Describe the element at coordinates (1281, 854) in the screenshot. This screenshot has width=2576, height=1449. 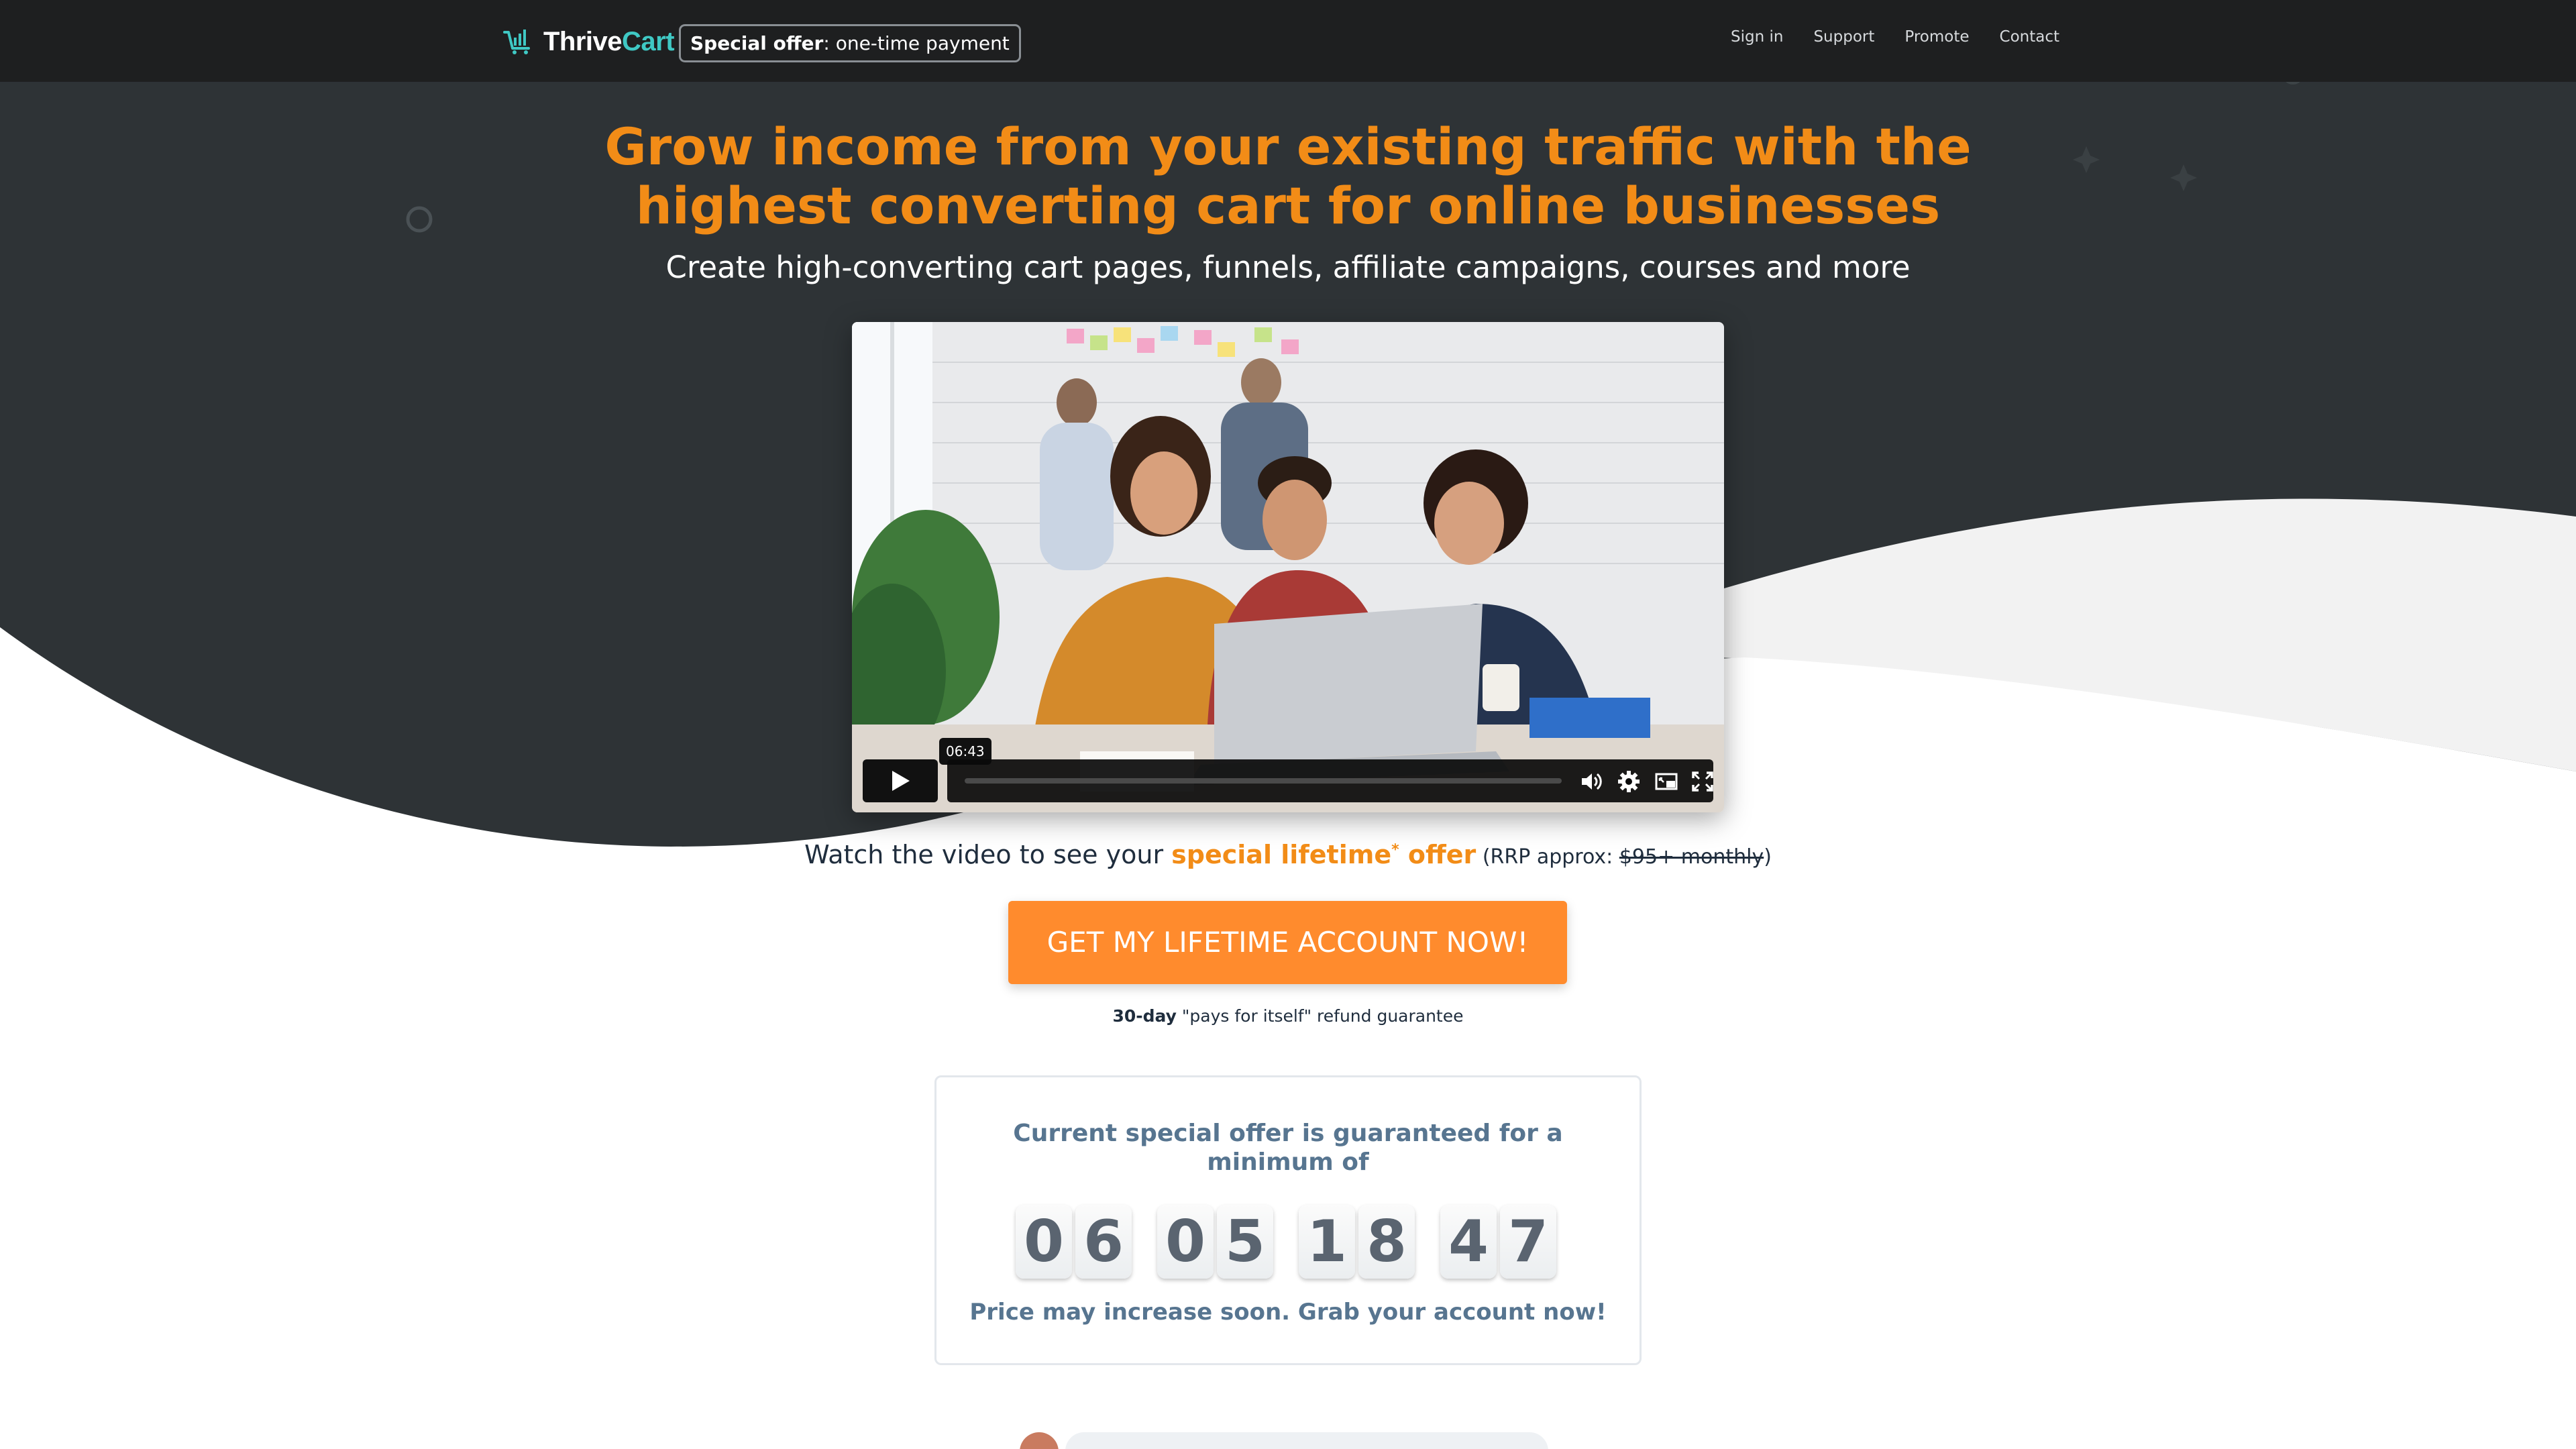
I see `watch-highlight: special lifetime` at that location.